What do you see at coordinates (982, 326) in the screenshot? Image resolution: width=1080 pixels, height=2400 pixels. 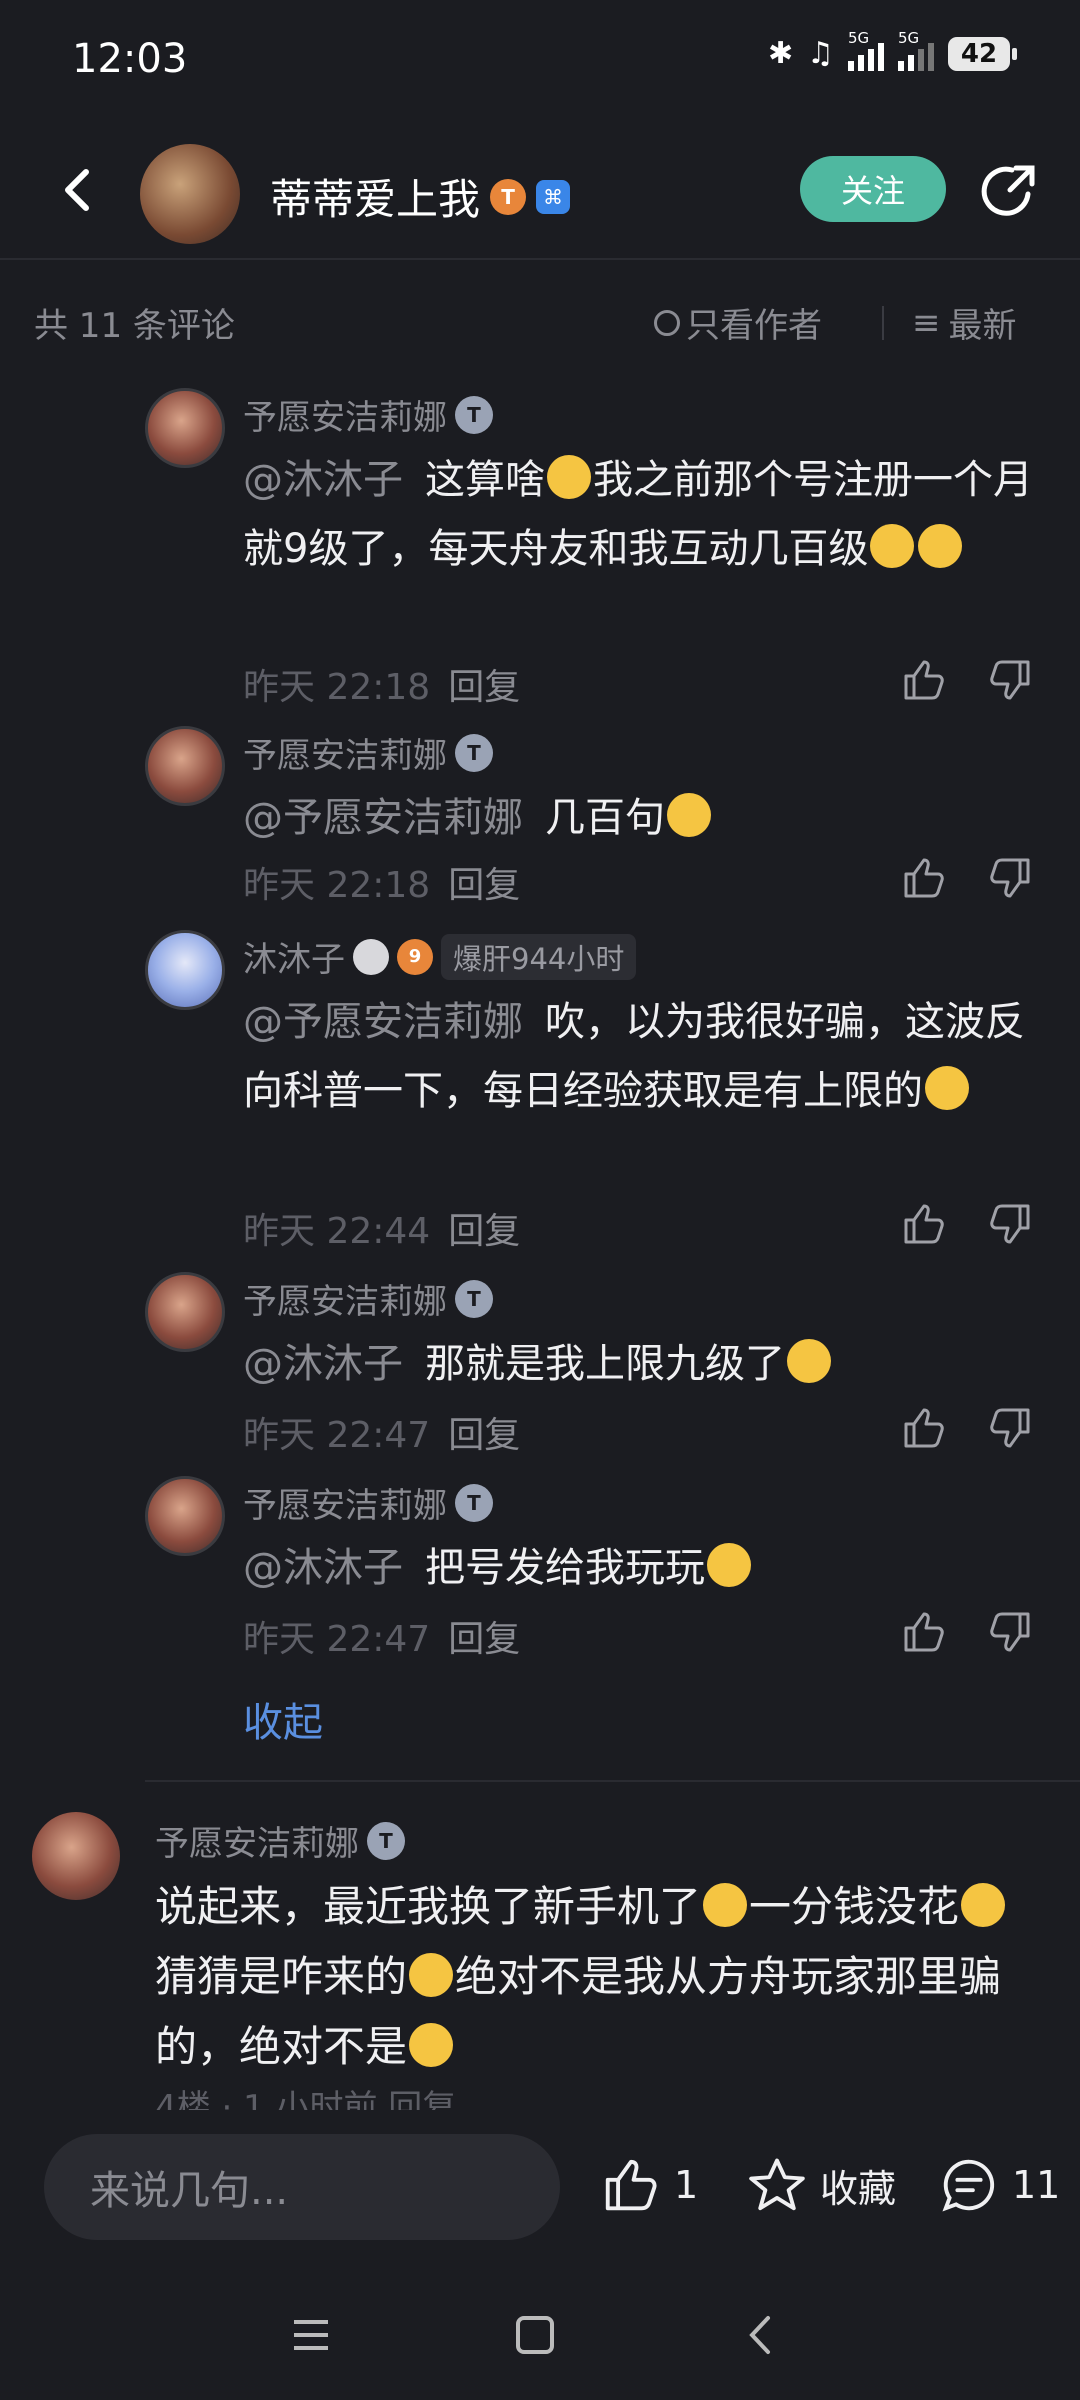 I see `sort-label: 最新` at bounding box center [982, 326].